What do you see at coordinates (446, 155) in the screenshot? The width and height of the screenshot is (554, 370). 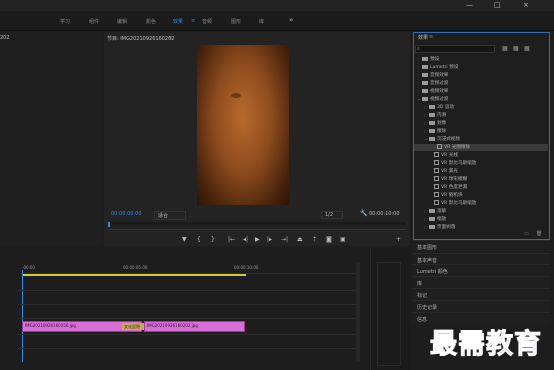 I see `effects-item: VR 光线` at bounding box center [446, 155].